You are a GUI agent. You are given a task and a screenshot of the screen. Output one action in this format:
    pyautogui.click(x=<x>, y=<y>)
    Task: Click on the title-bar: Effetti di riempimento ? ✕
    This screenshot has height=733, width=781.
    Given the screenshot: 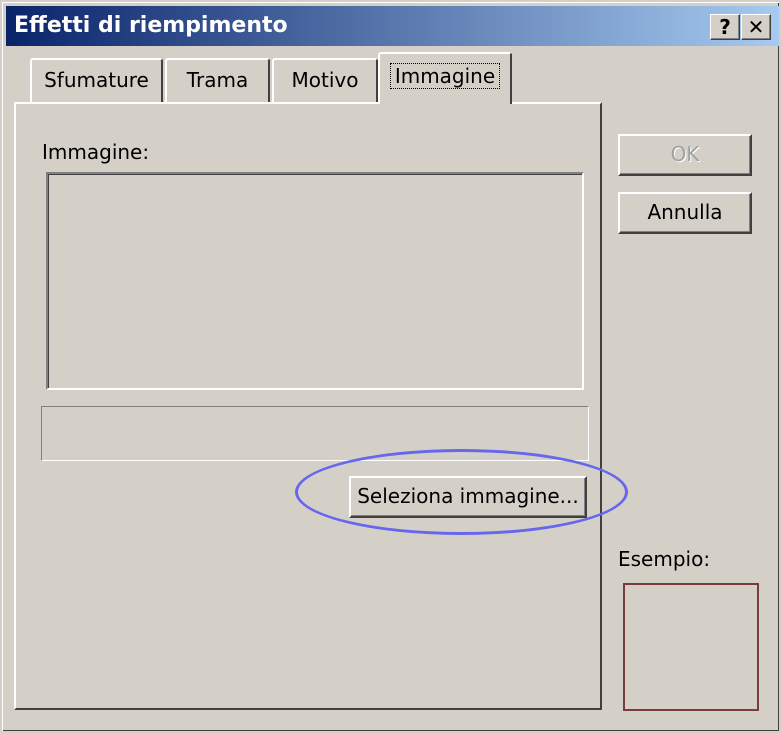 What is the action you would take?
    pyautogui.click(x=392, y=26)
    